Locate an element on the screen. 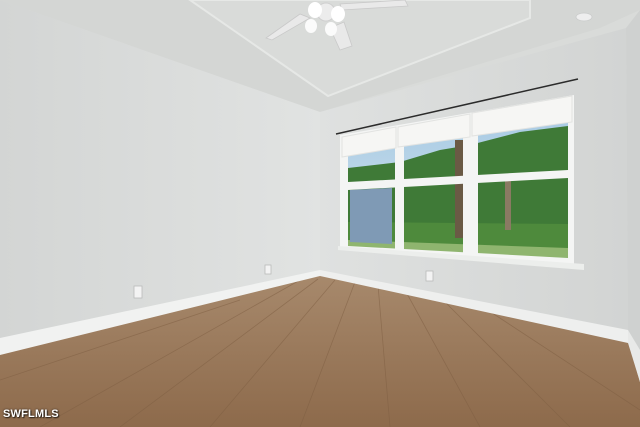  smoke-detector is located at coordinates (584, 17).